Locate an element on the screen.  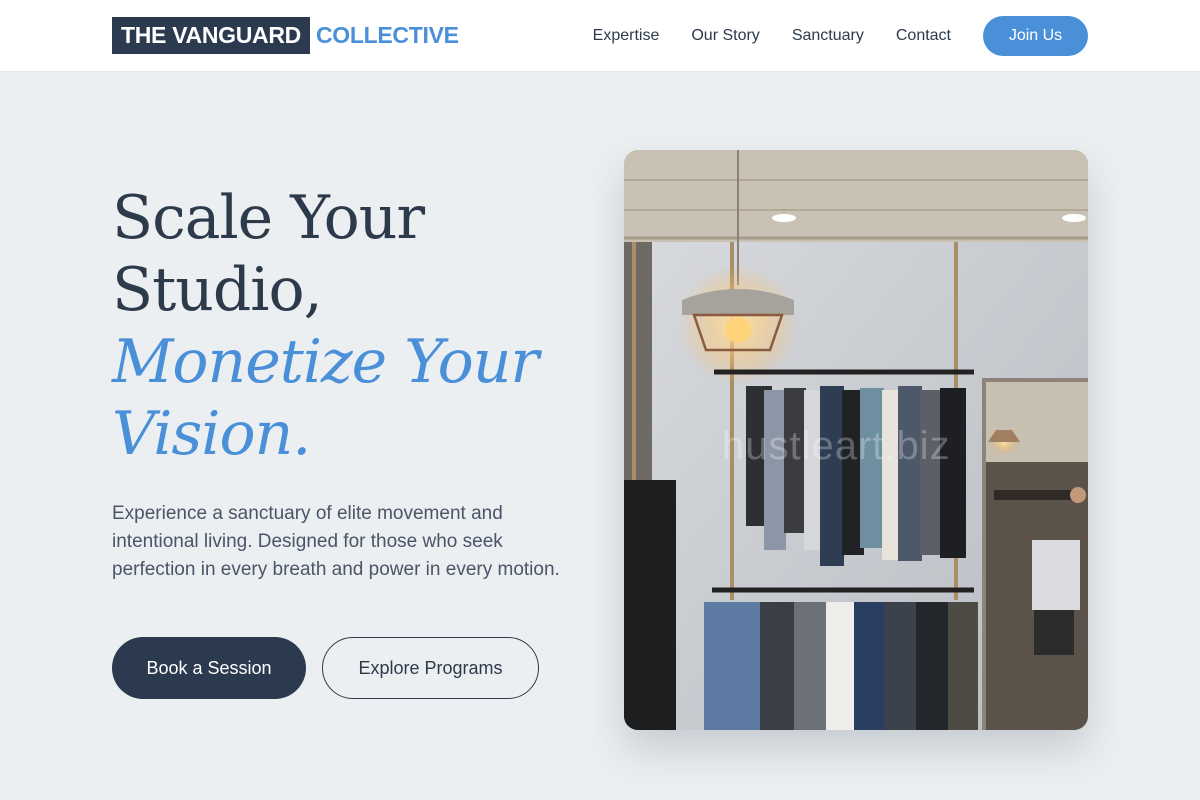
headline-accent-line-2: Vision. is located at coordinates (211, 434).